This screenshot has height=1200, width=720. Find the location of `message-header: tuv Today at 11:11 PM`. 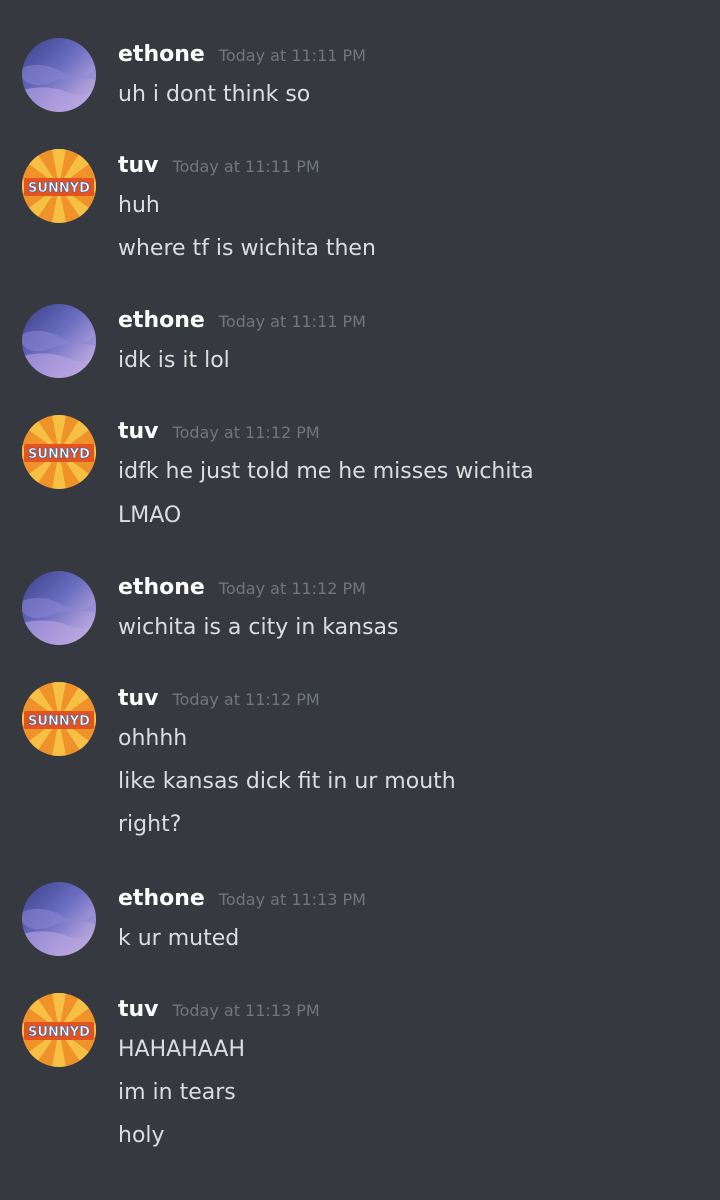

message-header: tuv Today at 11:11 PM is located at coordinates (219, 170).